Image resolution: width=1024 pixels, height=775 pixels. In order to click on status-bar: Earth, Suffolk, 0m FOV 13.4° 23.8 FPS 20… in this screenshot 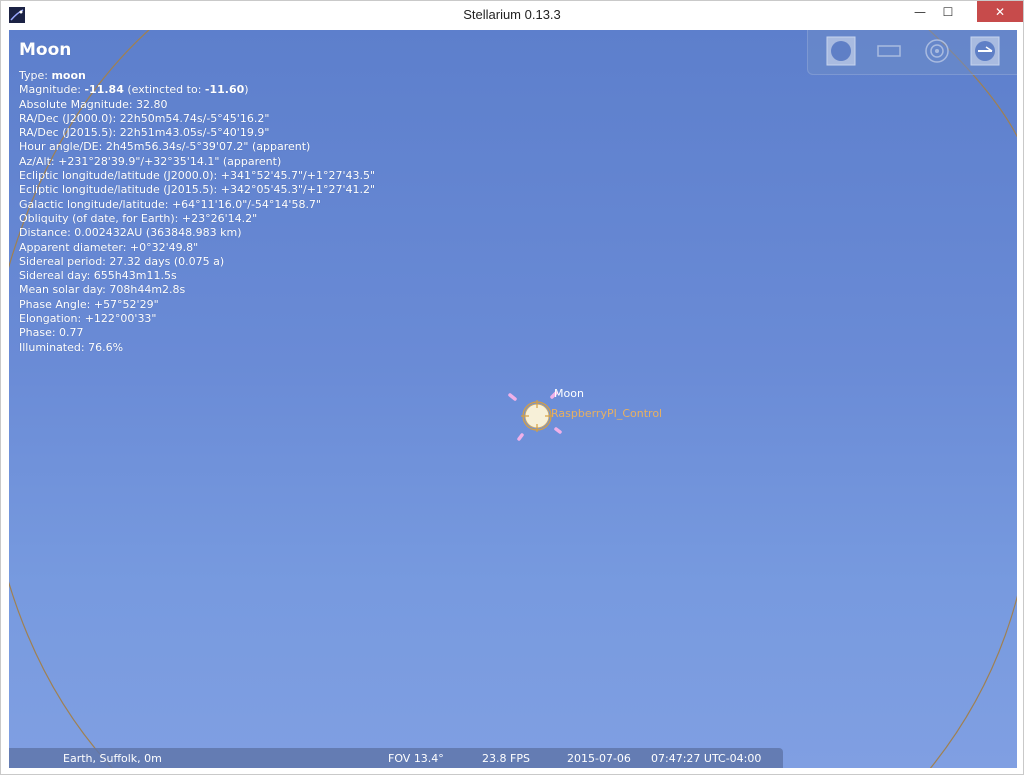, I will do `click(396, 758)`.